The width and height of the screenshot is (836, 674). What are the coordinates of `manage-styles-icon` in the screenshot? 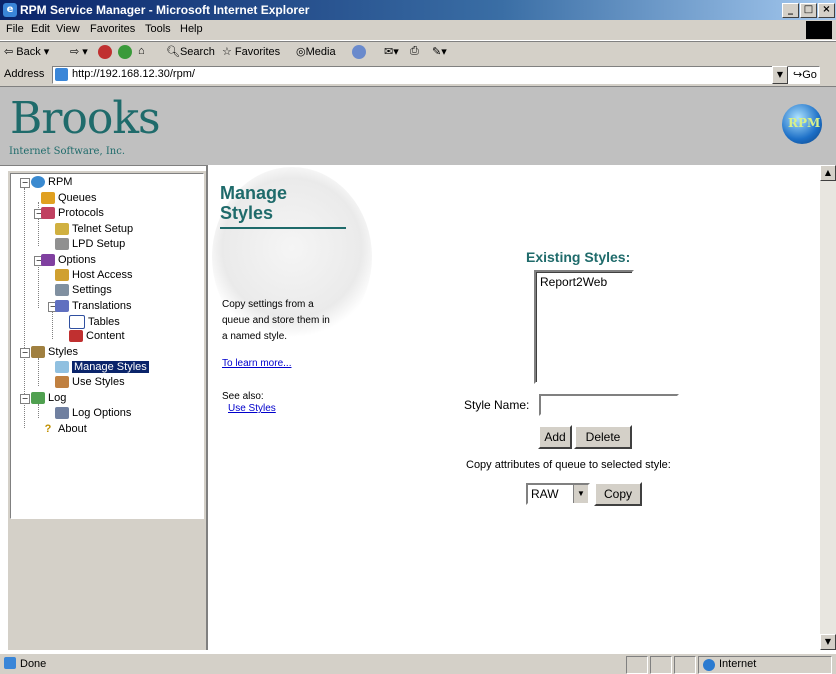 It's located at (62, 367).